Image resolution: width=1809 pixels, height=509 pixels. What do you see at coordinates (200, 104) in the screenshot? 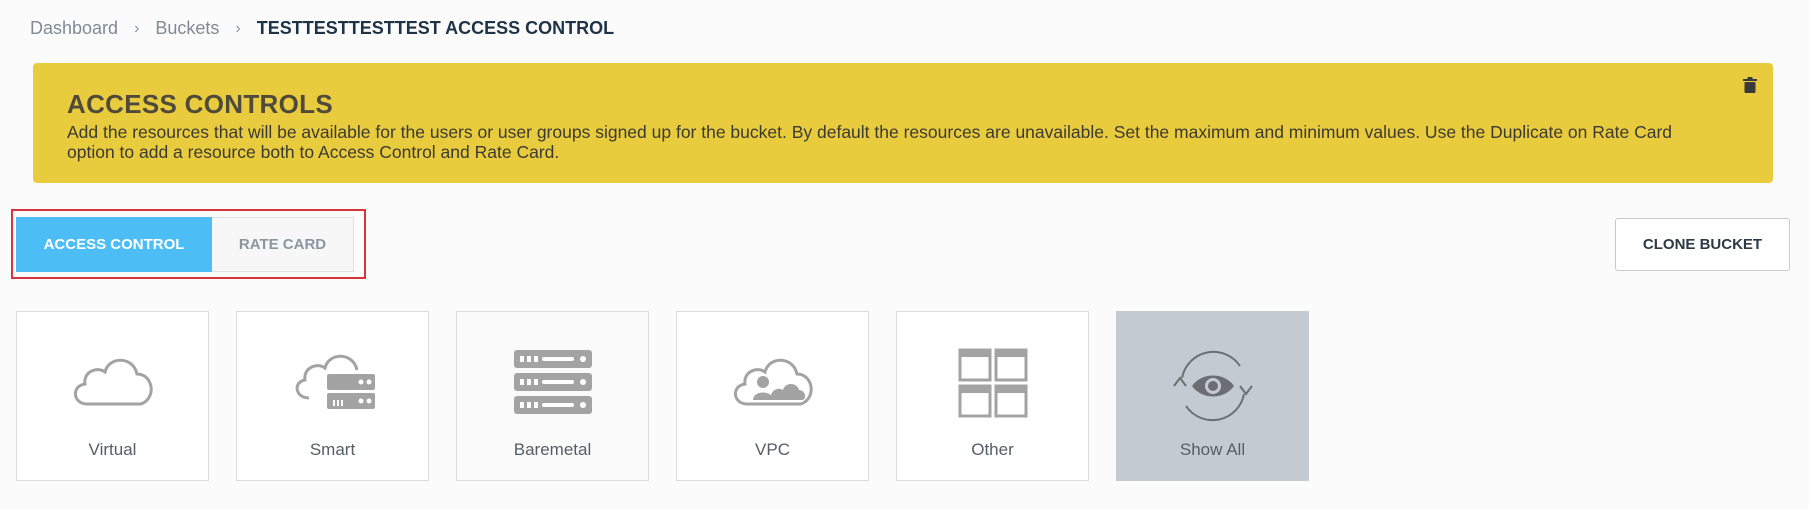
I see `banner-title: ACCESS CONTROLS` at bounding box center [200, 104].